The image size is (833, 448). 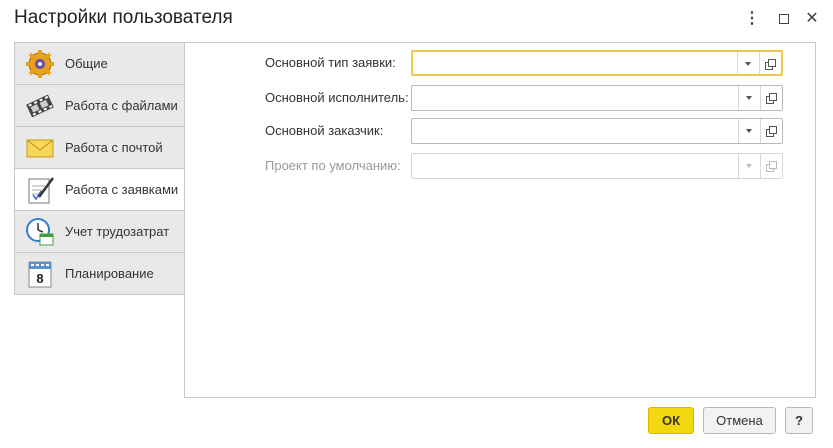 I want to click on request-type-field, so click(x=597, y=63).